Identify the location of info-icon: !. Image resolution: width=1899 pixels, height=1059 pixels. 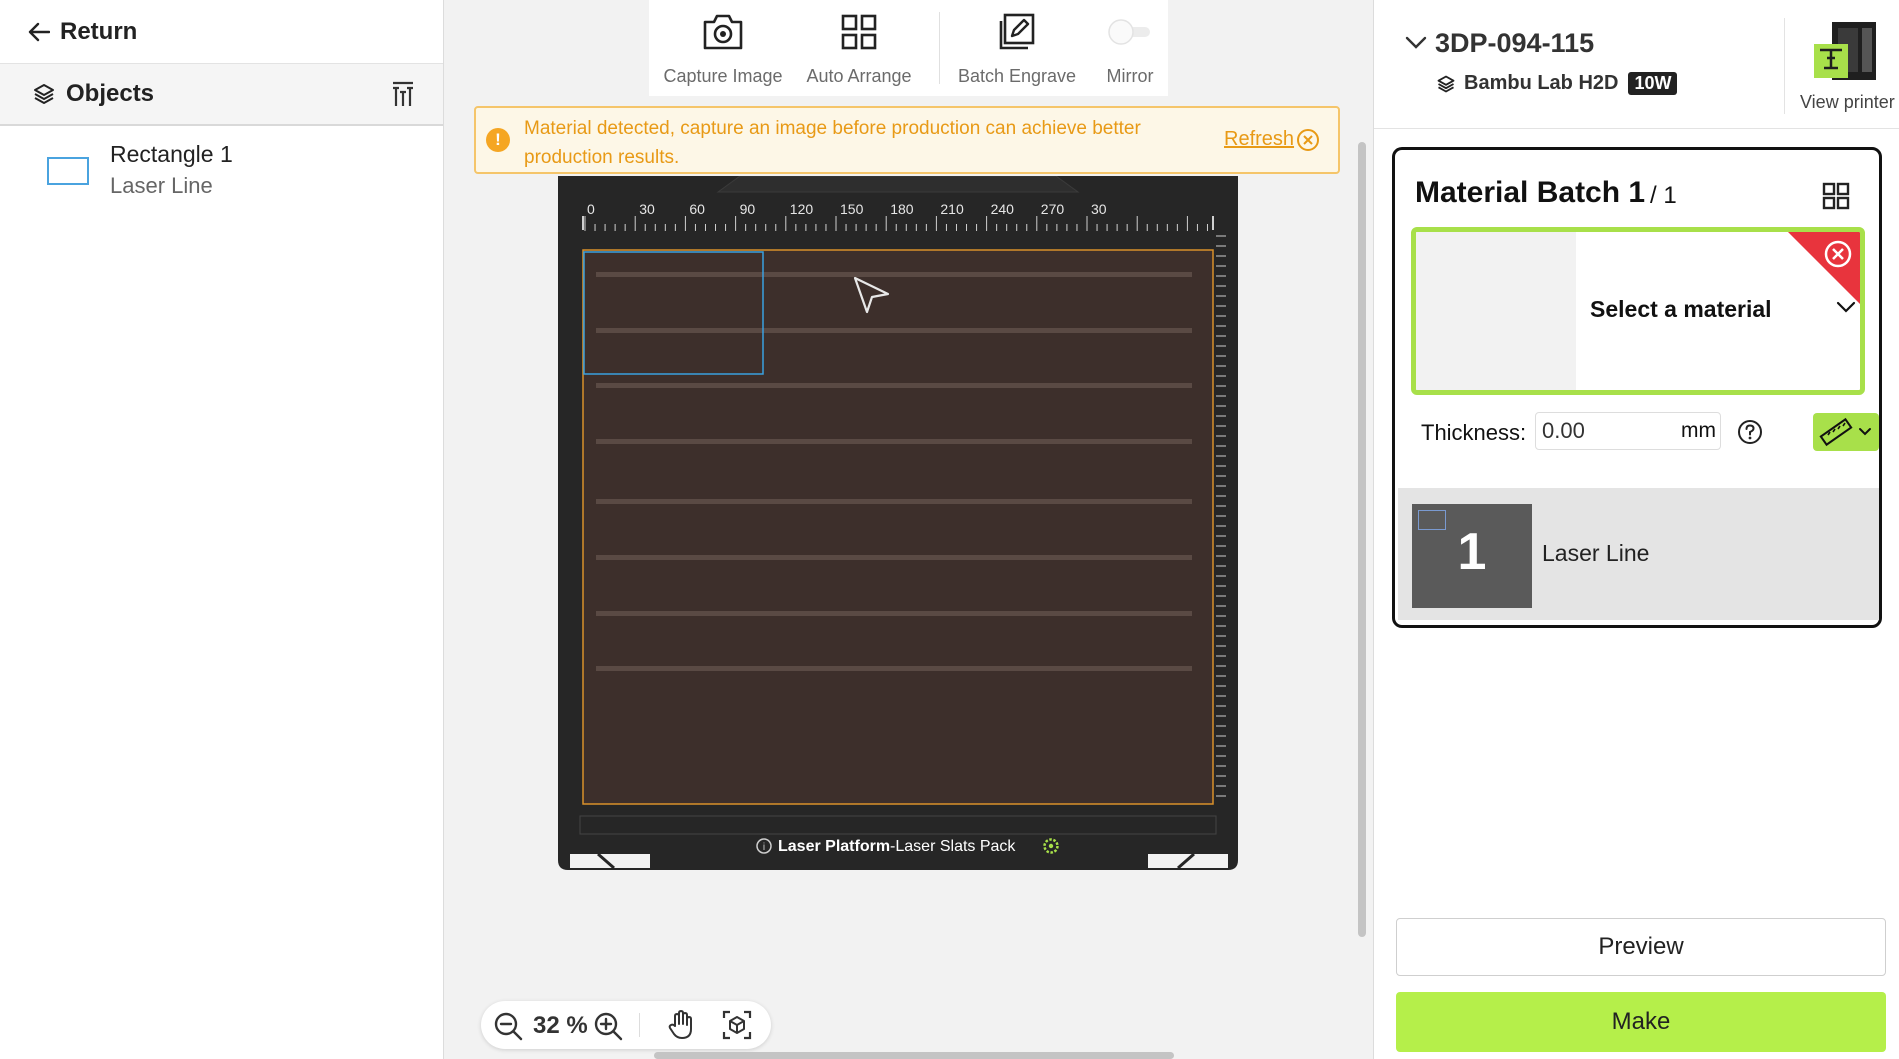
(498, 140).